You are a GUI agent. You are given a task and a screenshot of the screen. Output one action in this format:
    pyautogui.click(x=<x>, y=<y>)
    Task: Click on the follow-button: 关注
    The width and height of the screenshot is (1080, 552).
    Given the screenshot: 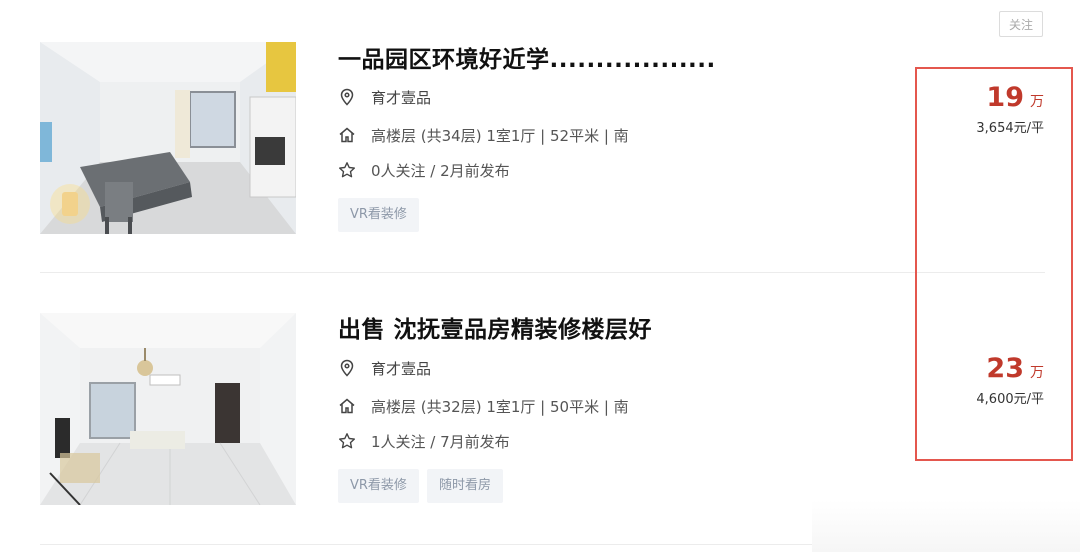 What is the action you would take?
    pyautogui.click(x=1021, y=24)
    